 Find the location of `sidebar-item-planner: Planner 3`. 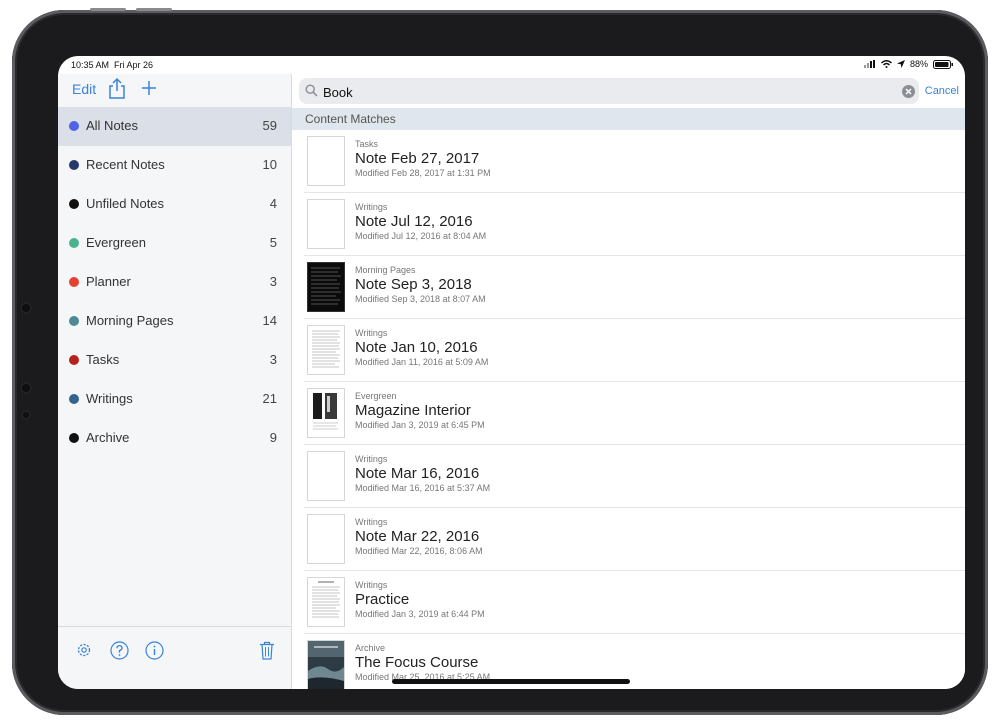

sidebar-item-planner: Planner 3 is located at coordinates (174, 282).